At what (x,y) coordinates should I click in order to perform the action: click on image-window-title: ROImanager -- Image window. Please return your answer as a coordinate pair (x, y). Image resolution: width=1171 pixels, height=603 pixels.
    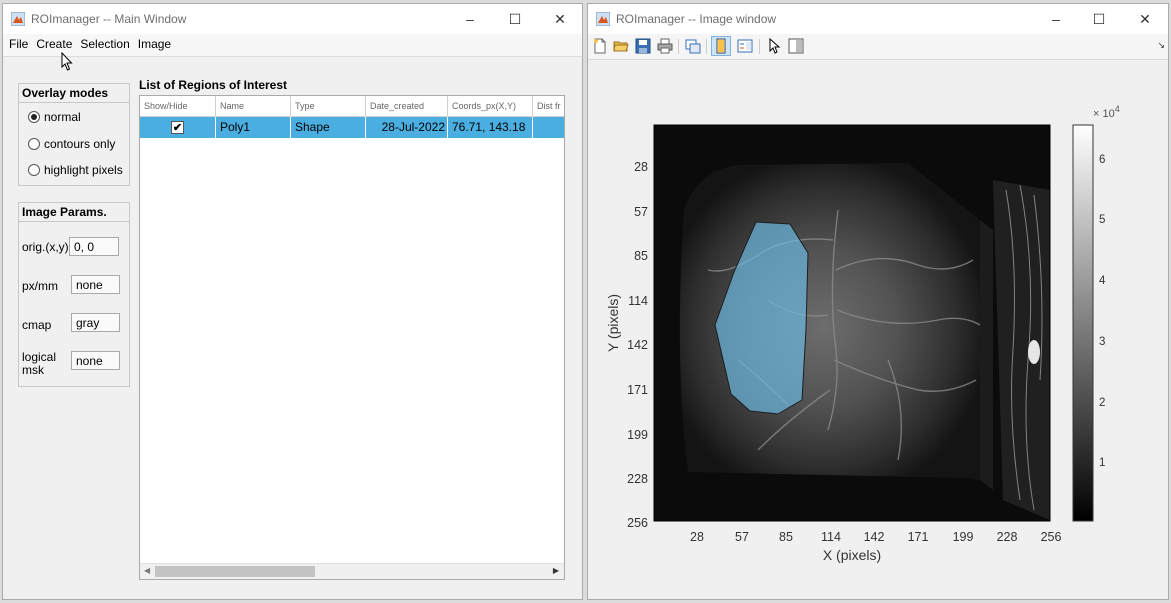
    Looking at the image, I should click on (696, 19).